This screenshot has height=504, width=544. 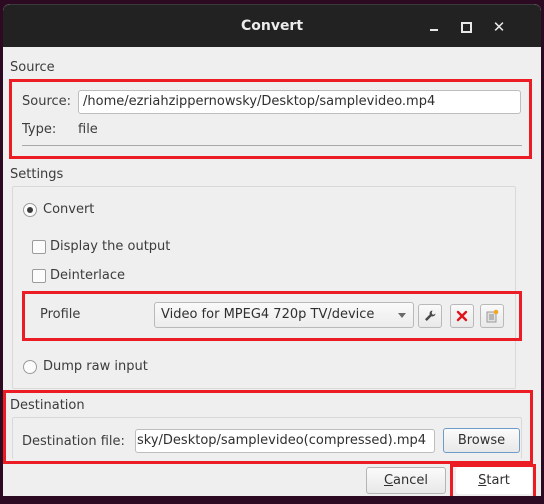 I want to click on type-label: Type:, so click(x=39, y=129).